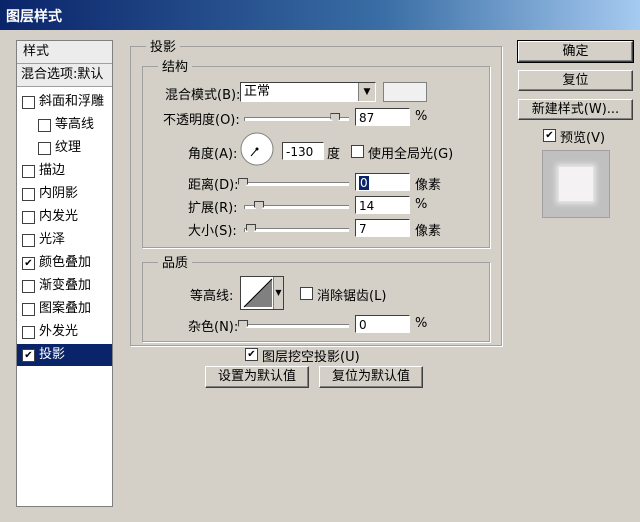 This screenshot has width=640, height=522. Describe the element at coordinates (59, 331) in the screenshot. I see `style-item-label: 外发光` at that location.